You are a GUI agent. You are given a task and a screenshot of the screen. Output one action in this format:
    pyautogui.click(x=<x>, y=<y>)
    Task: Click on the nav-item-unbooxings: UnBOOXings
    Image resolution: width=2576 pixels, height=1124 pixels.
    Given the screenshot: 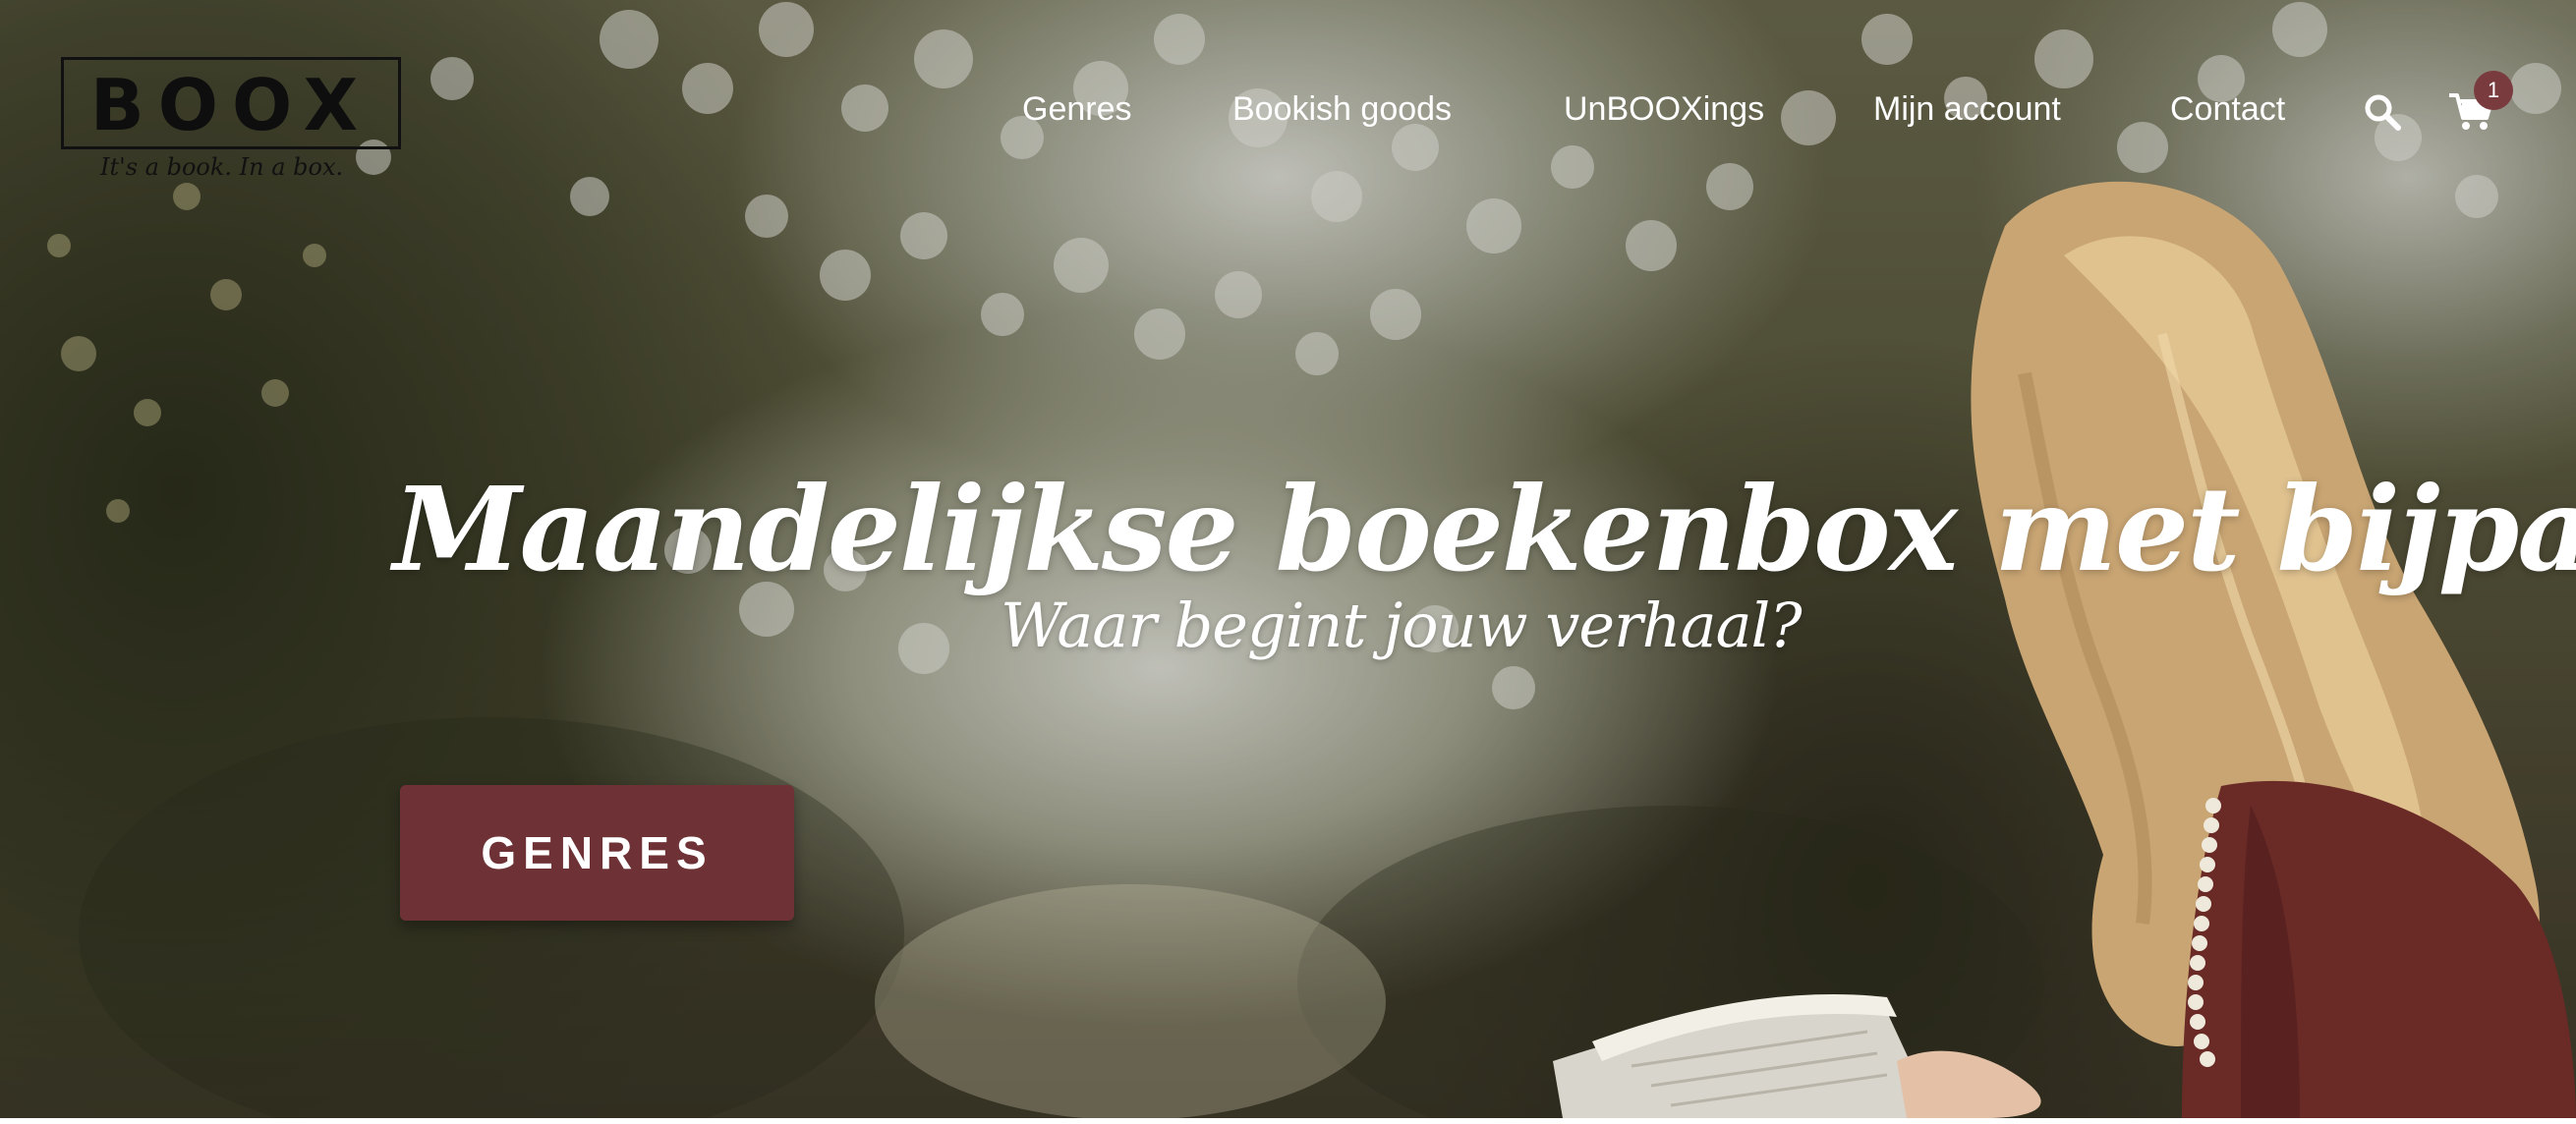 What is the action you would take?
    pyautogui.click(x=1664, y=109)
    